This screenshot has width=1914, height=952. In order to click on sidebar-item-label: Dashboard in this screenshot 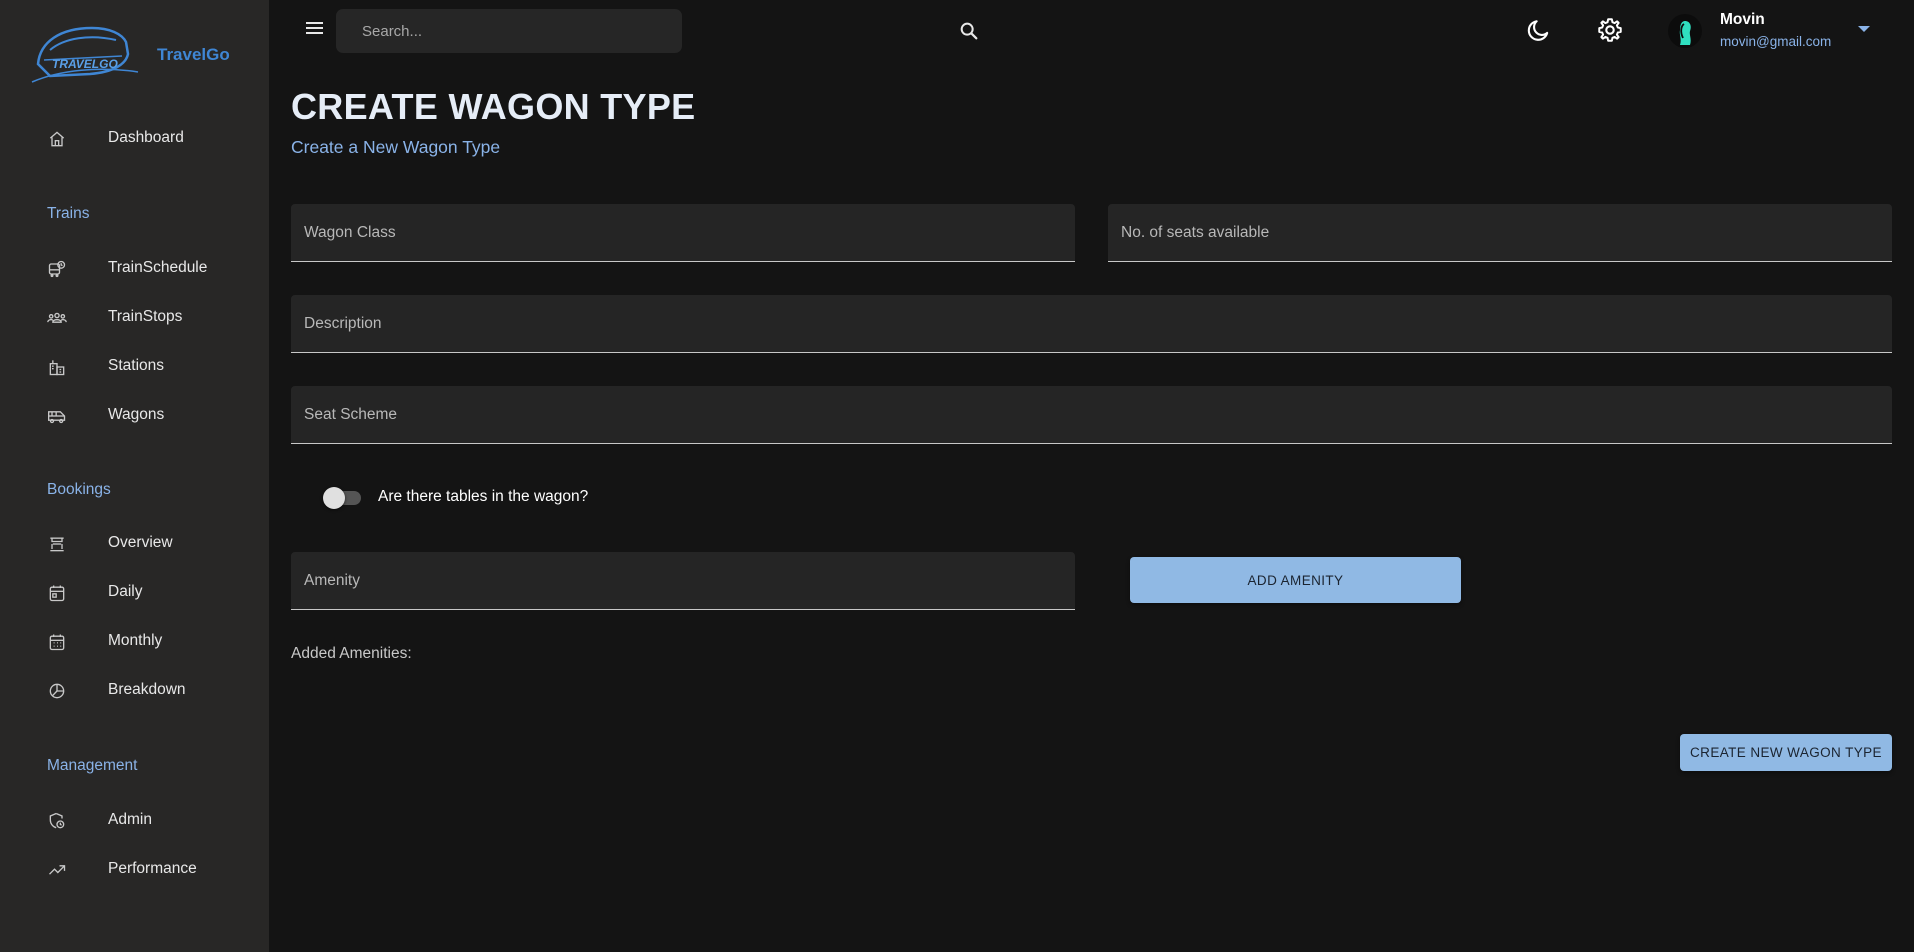, I will do `click(146, 137)`.